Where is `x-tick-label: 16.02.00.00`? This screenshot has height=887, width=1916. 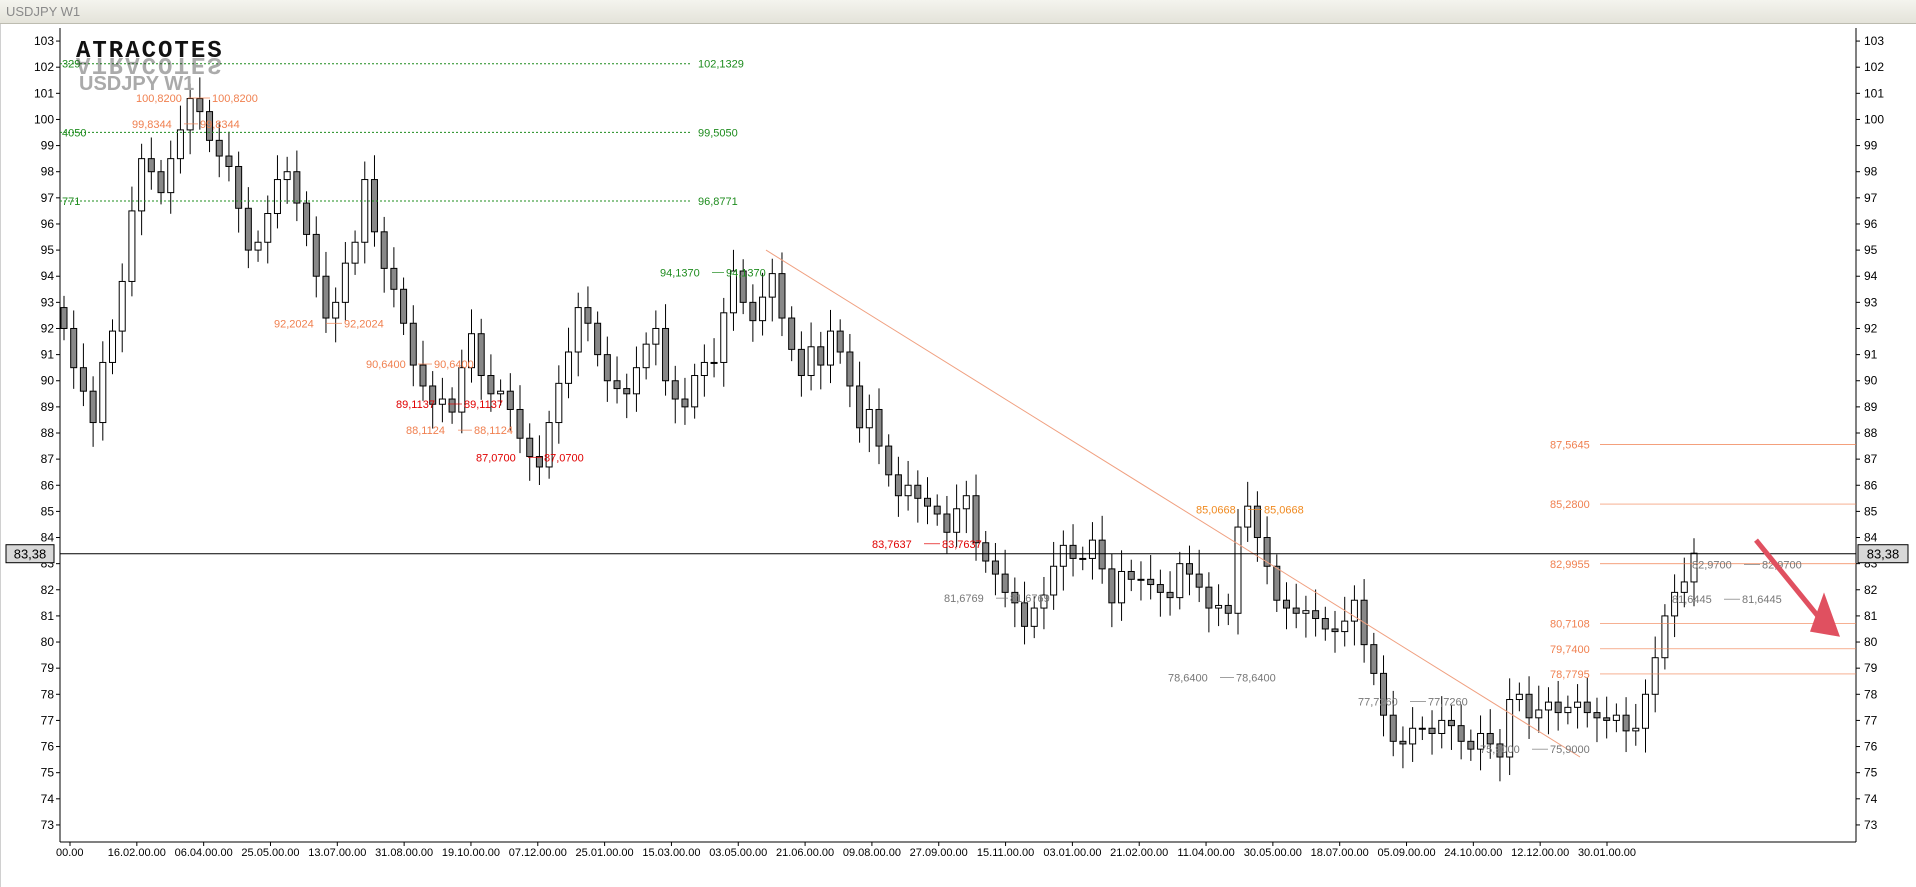 x-tick-label: 16.02.00.00 is located at coordinates (137, 853).